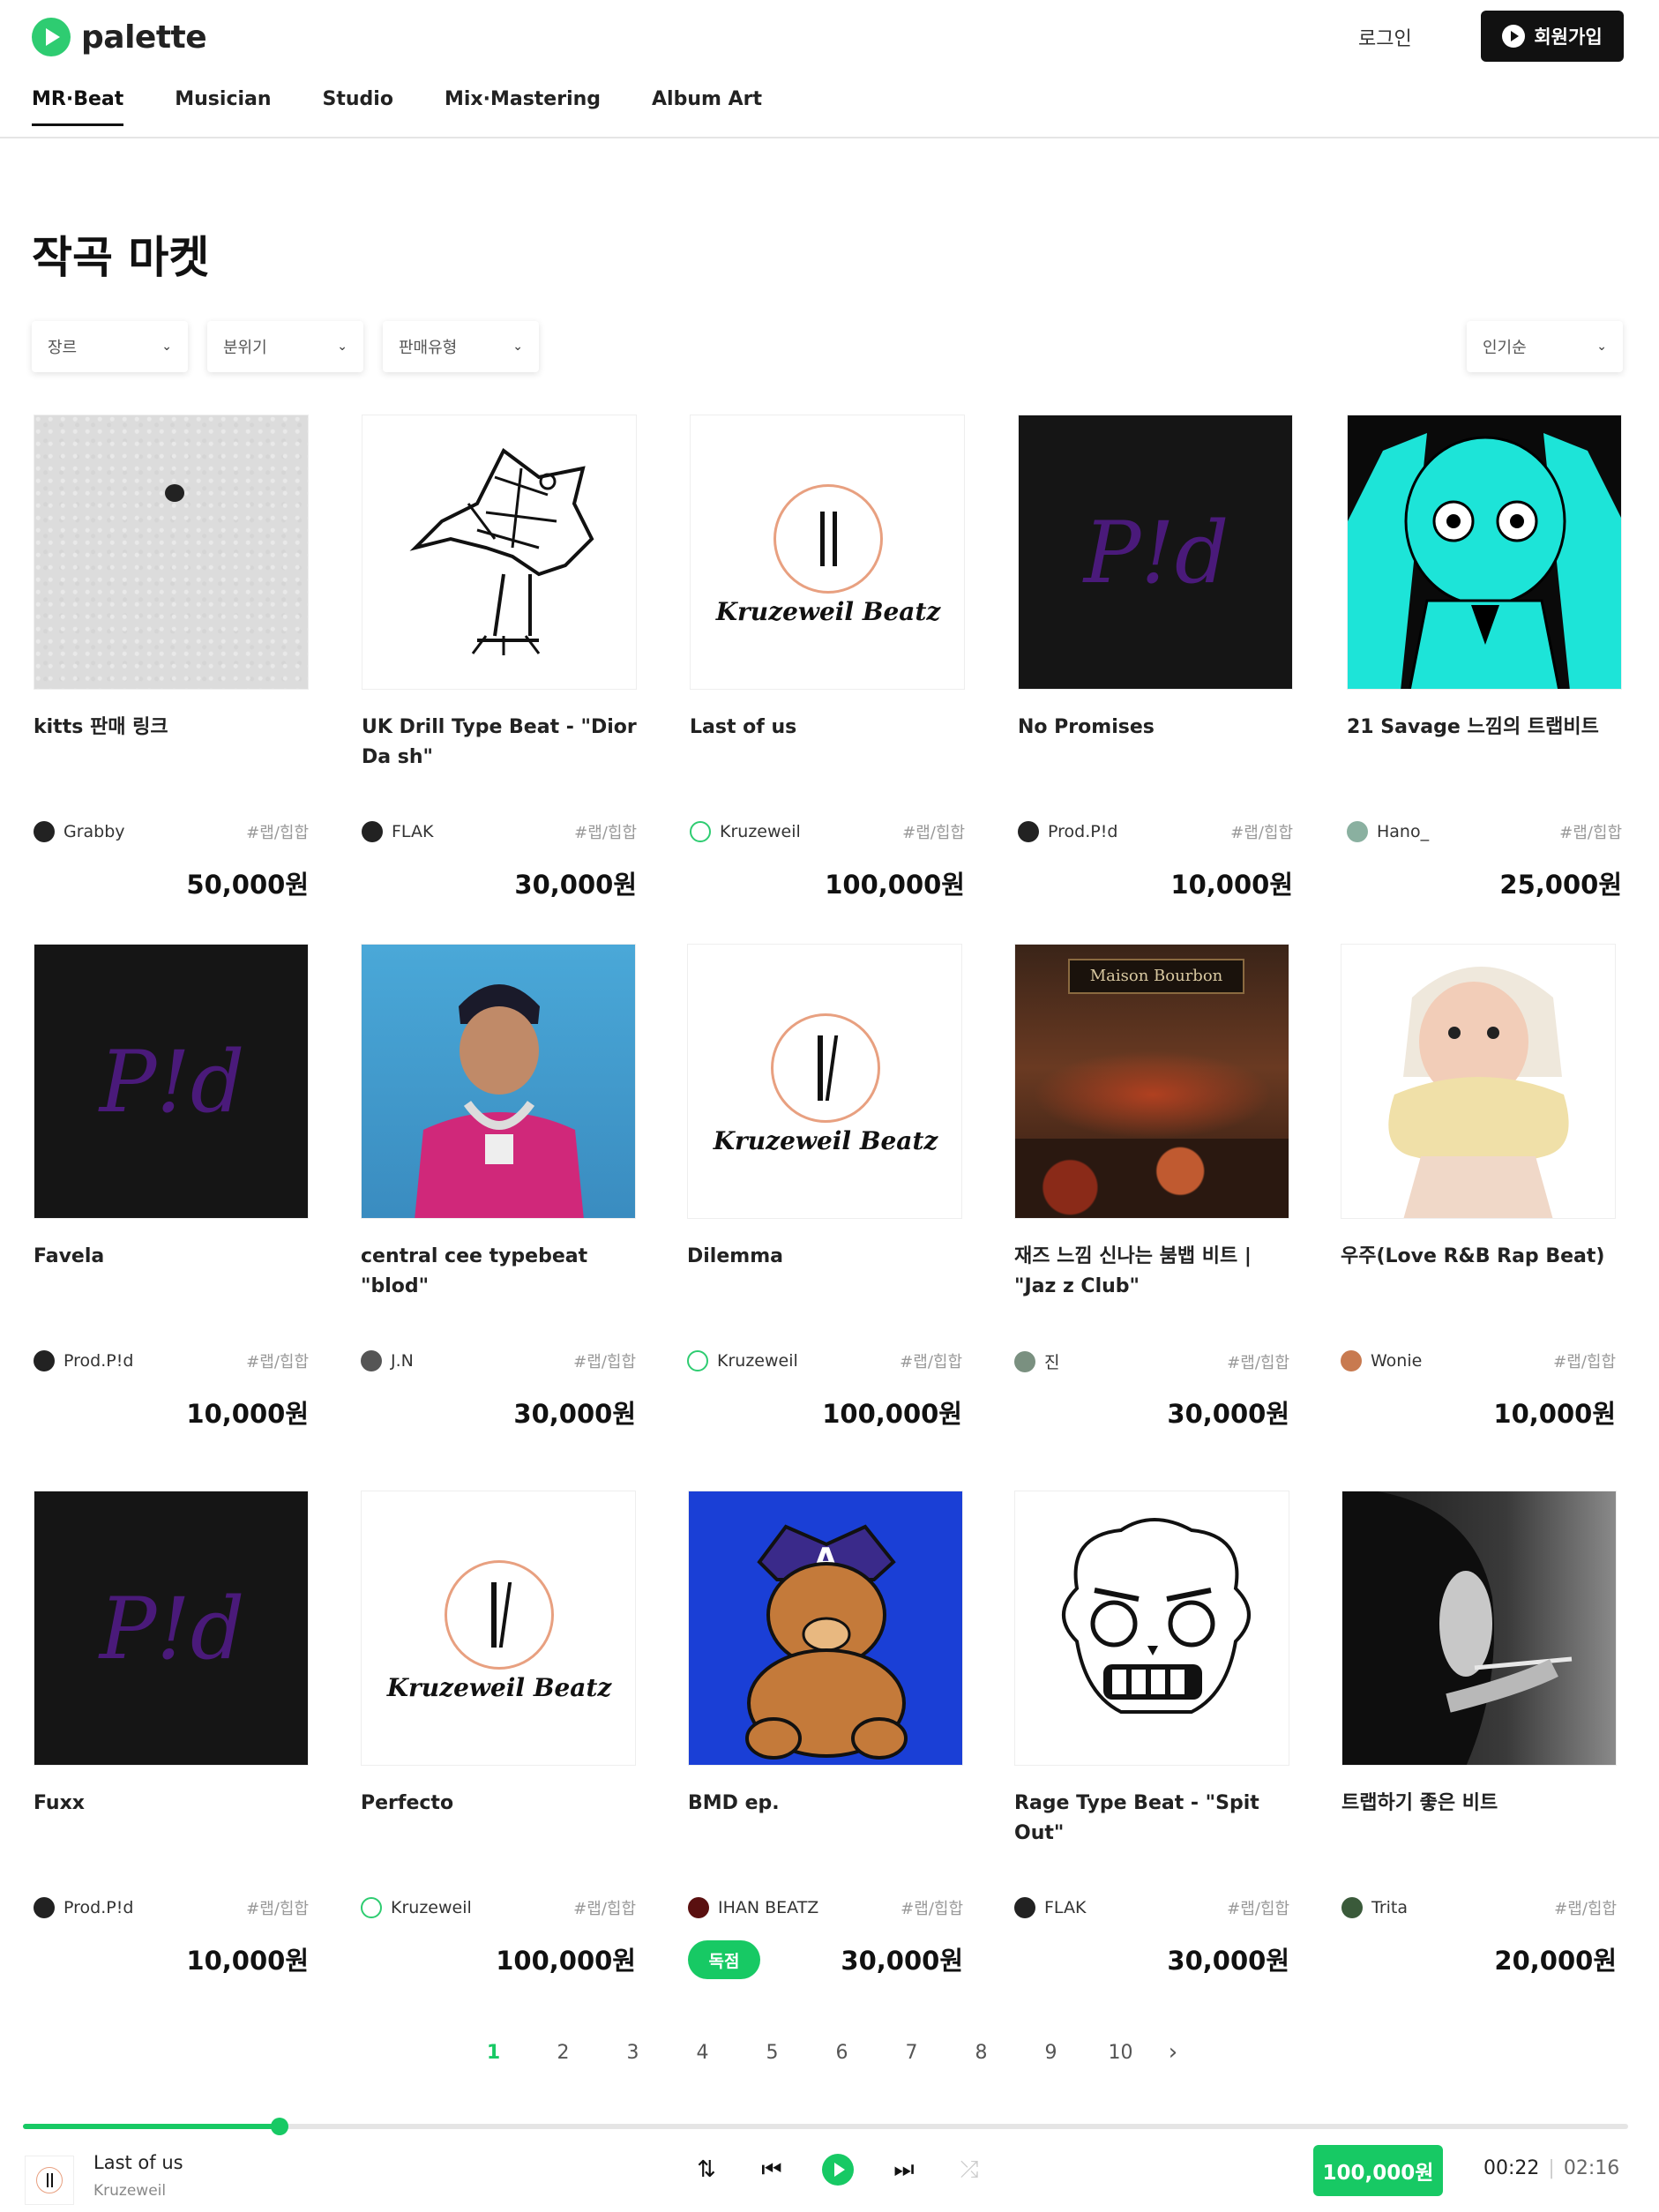  Describe the element at coordinates (904, 2170) in the screenshot. I see `next-track-icon: ⏭` at that location.